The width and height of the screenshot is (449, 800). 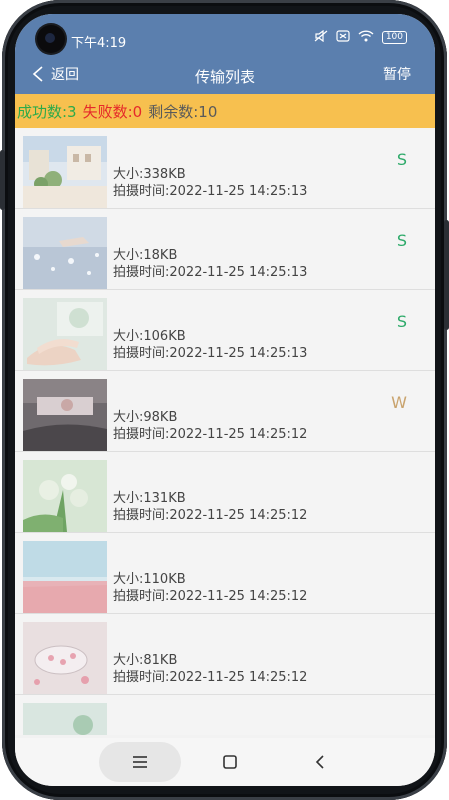 I want to click on menu-icon, so click(x=140, y=762).